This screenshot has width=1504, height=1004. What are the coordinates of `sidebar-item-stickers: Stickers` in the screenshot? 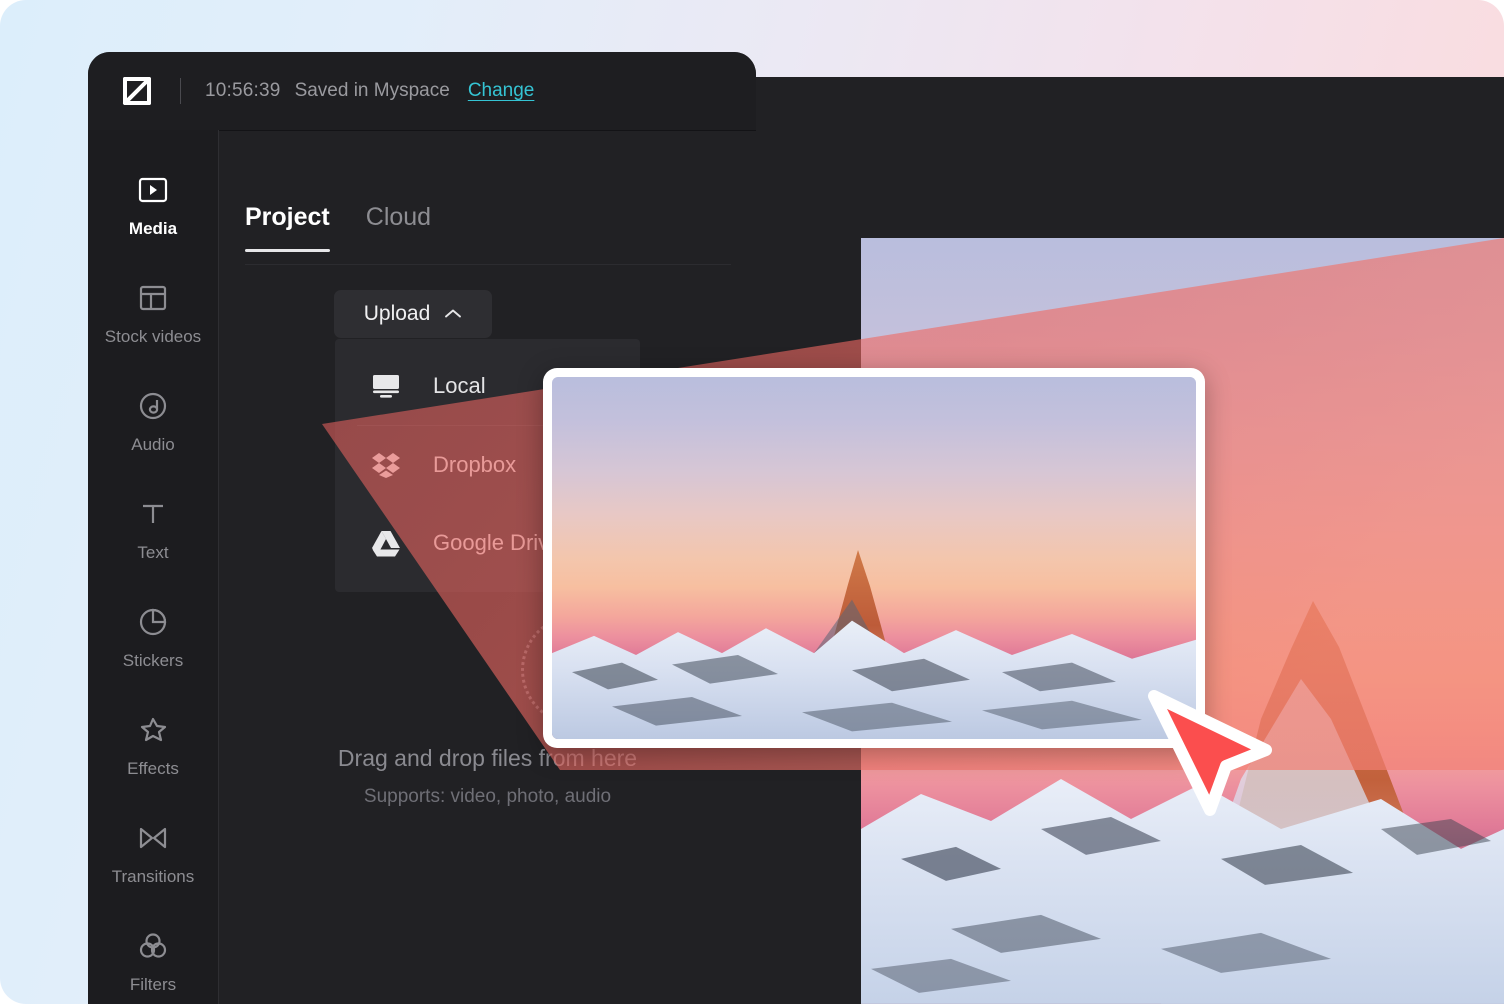 It's located at (153, 638).